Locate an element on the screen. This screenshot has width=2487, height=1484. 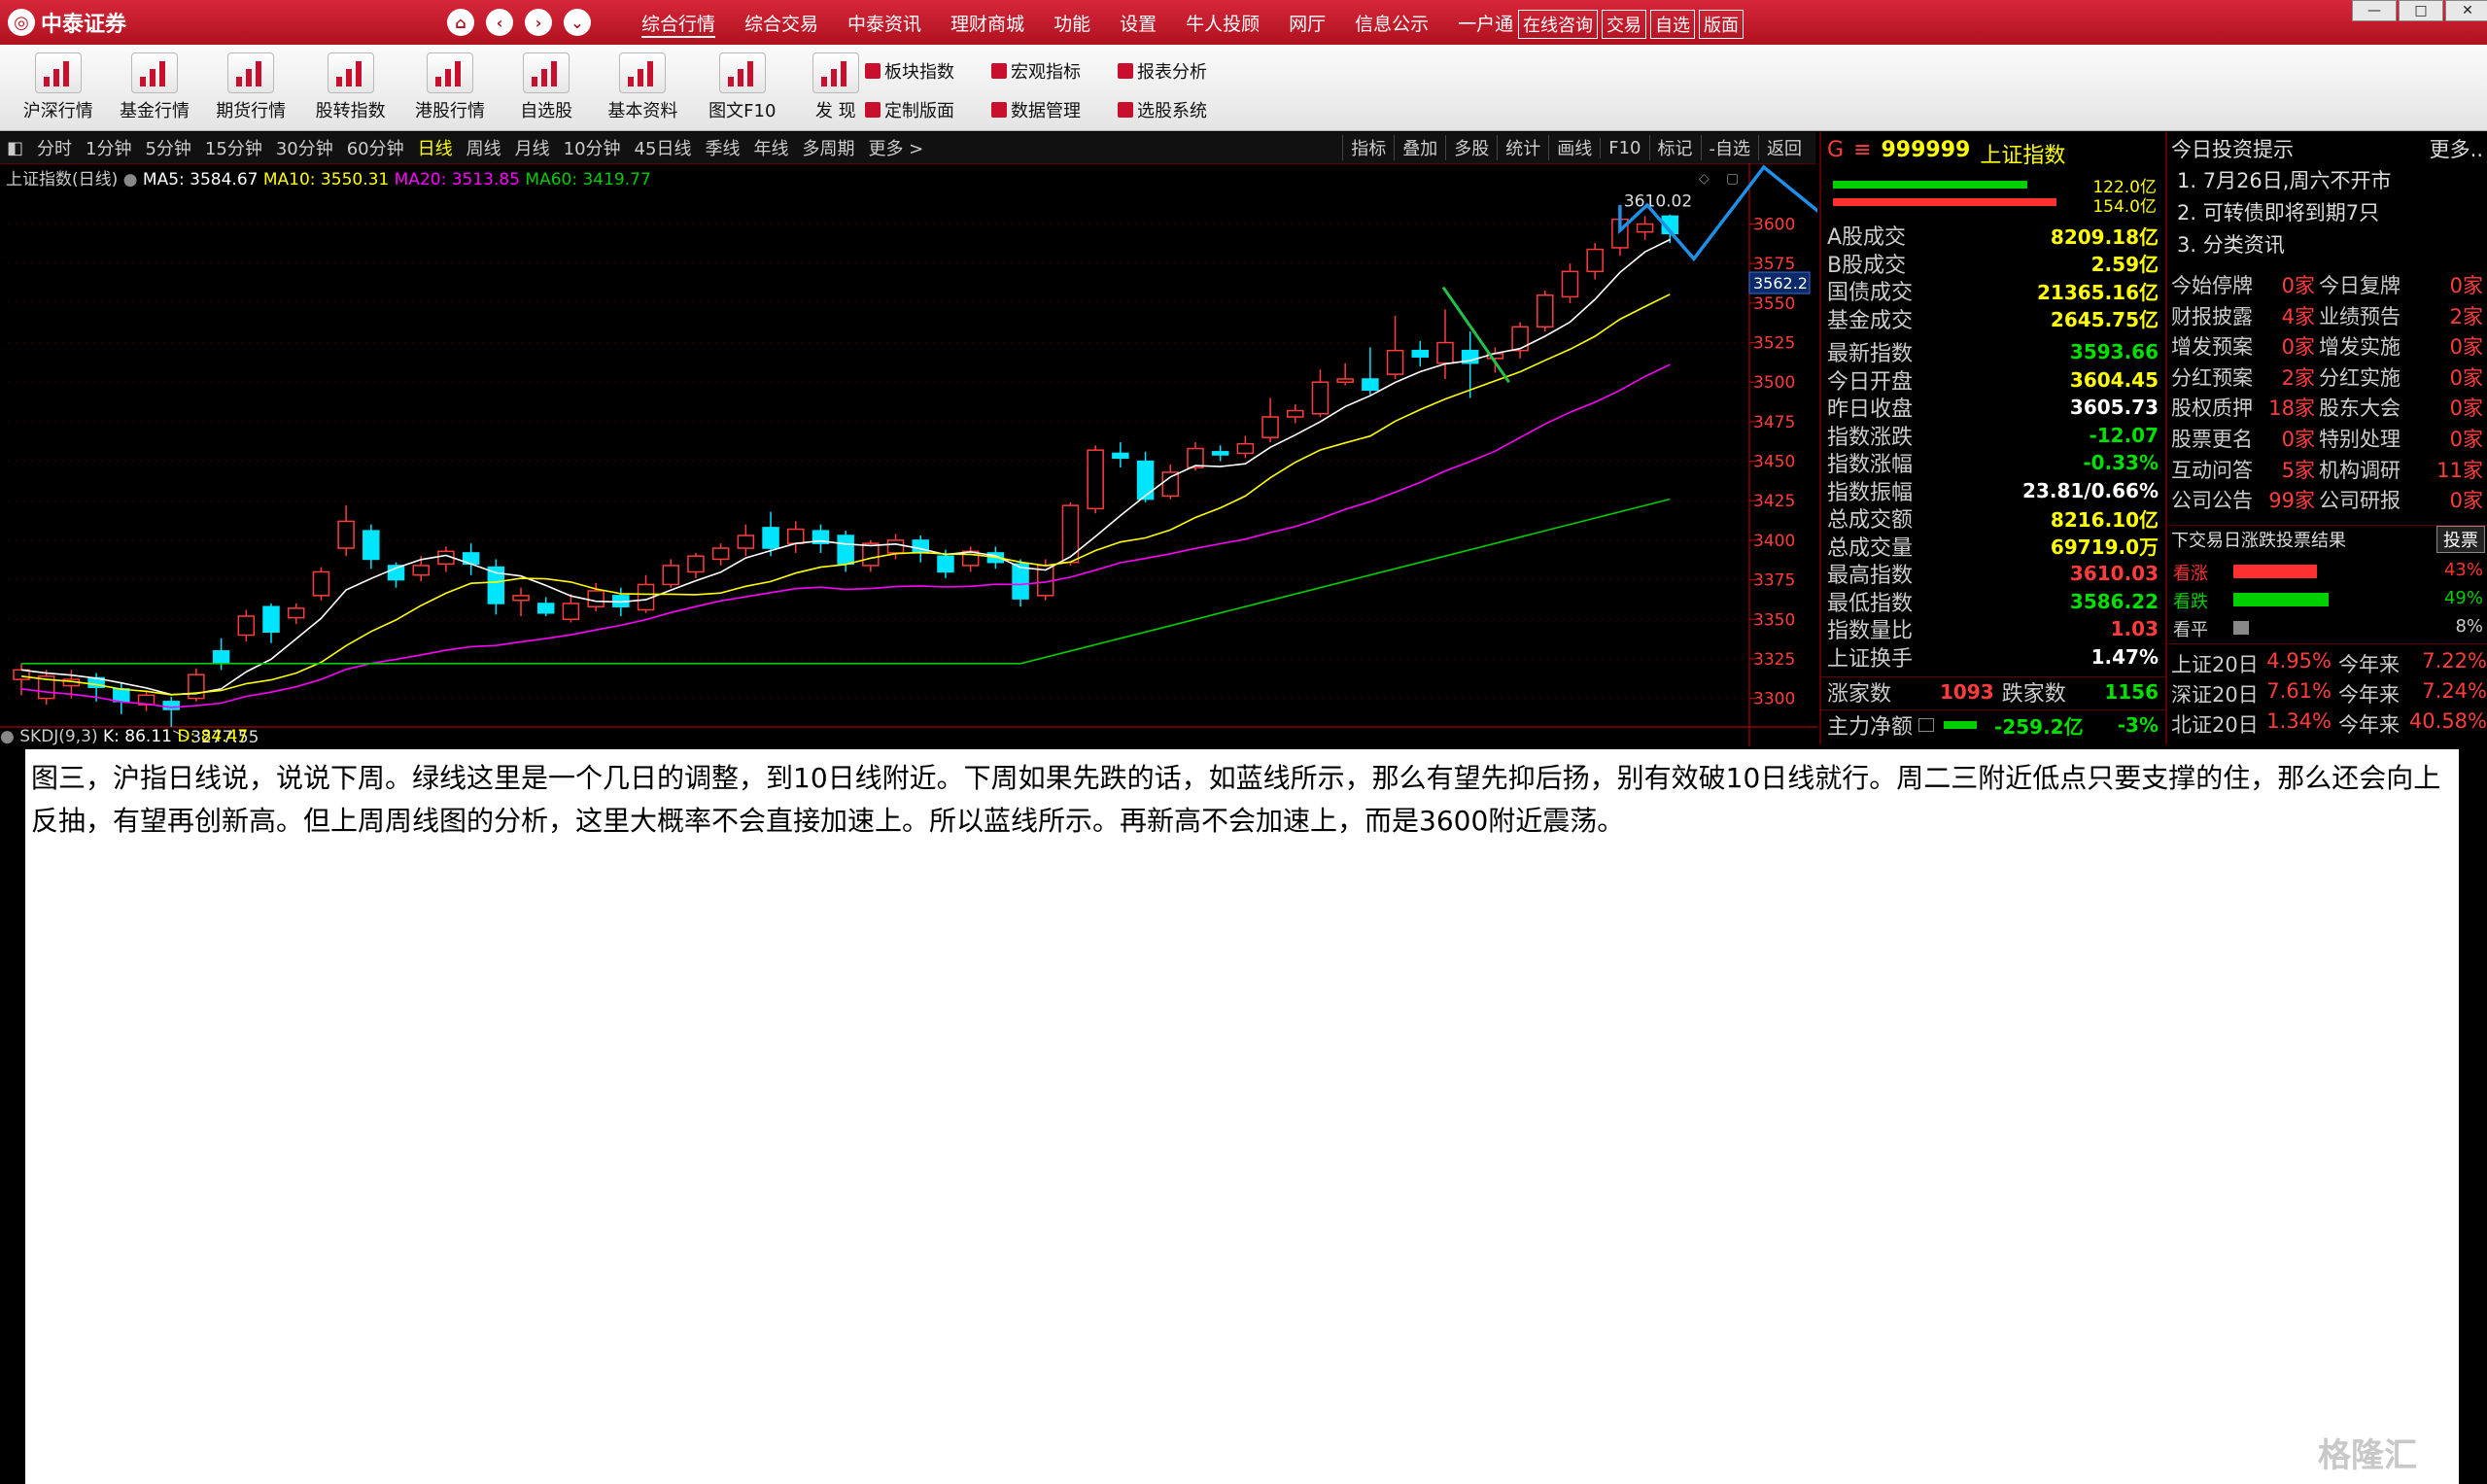
square-icon: ▢ is located at coordinates (1733, 179).